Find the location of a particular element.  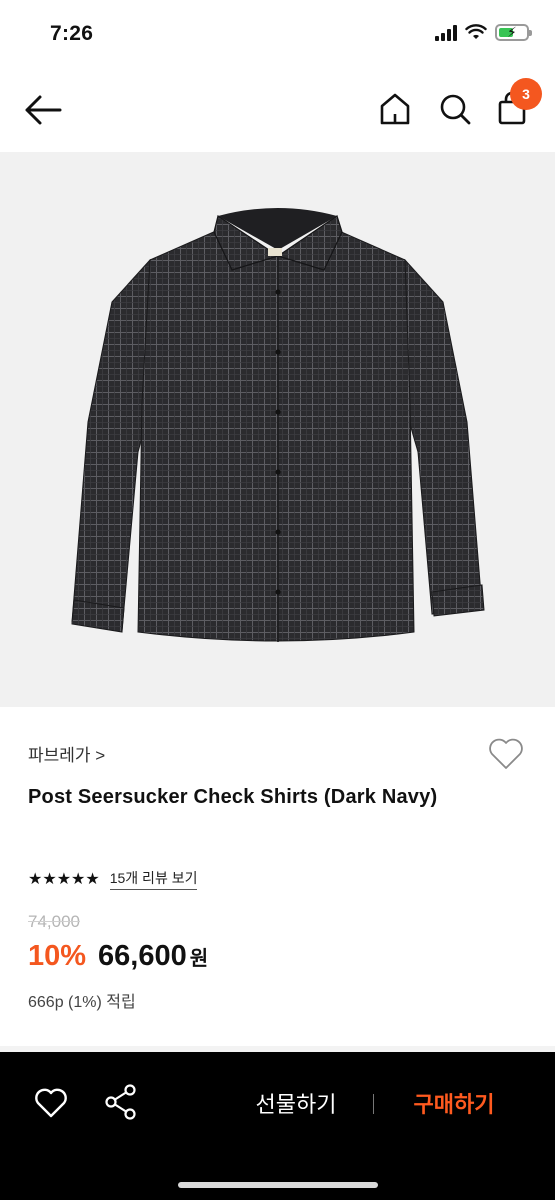

gift-button: 선물하기 is located at coordinates (296, 1103).